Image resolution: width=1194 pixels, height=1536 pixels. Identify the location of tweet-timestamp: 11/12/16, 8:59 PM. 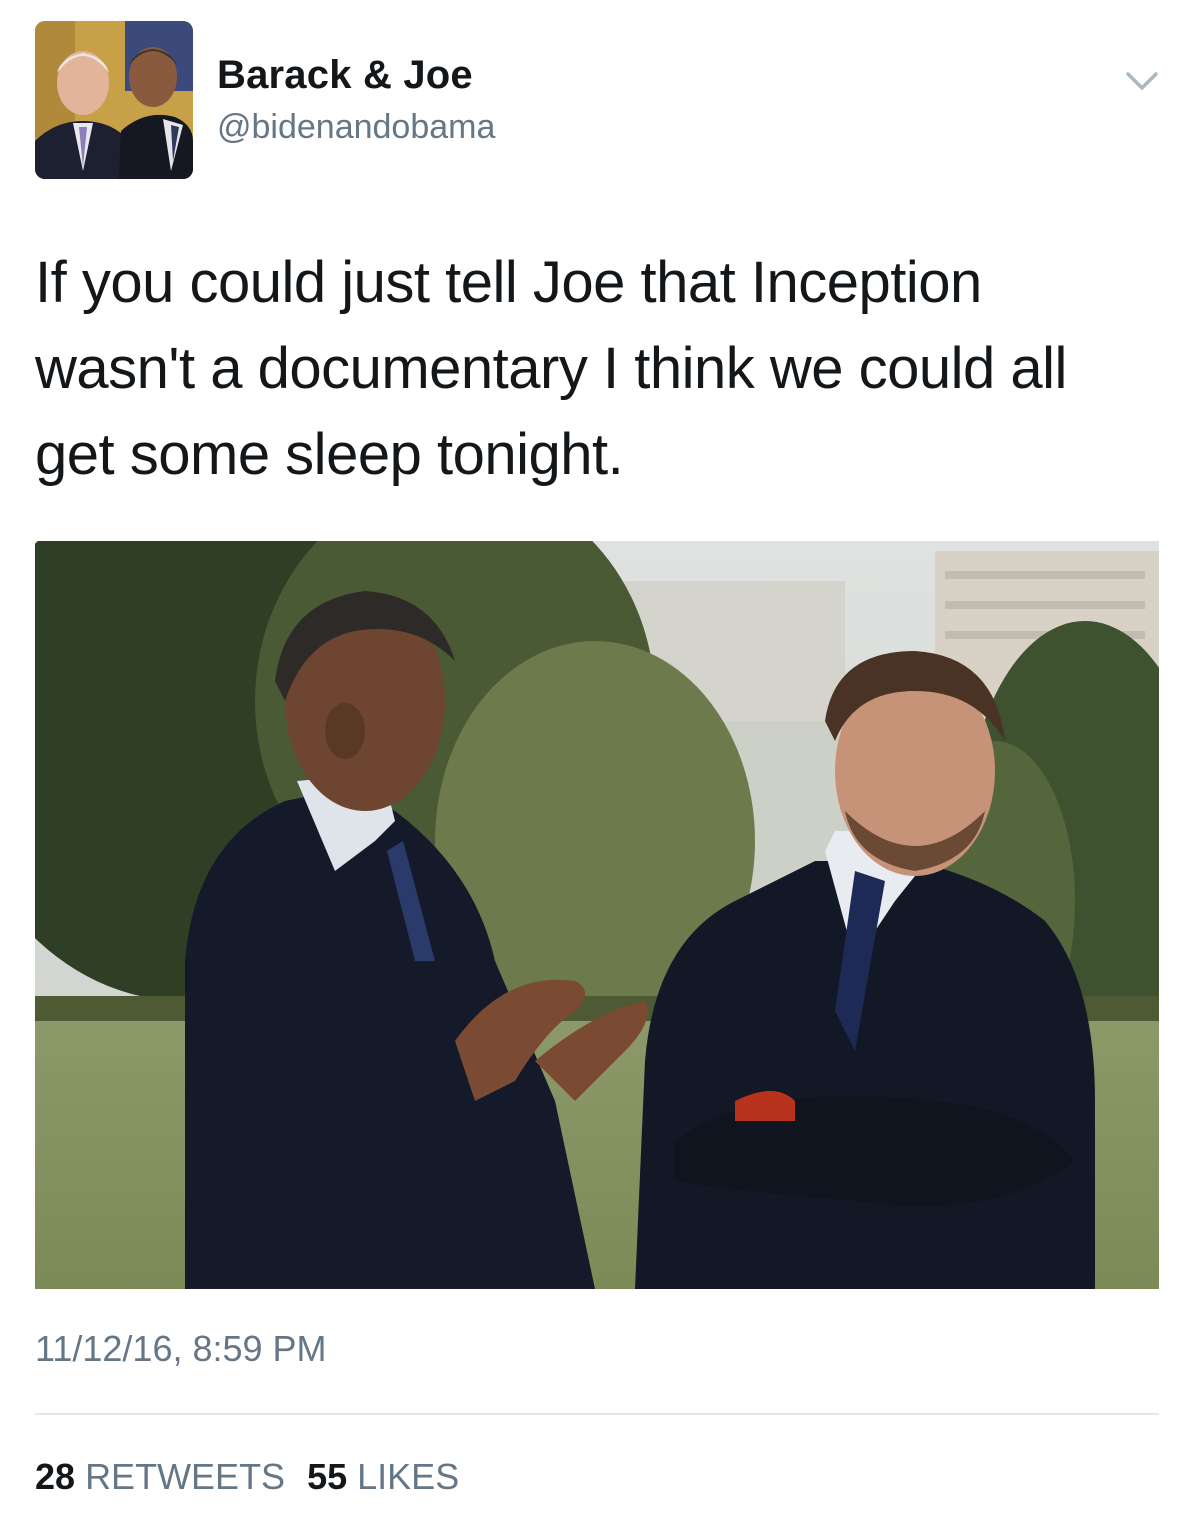
(181, 1349).